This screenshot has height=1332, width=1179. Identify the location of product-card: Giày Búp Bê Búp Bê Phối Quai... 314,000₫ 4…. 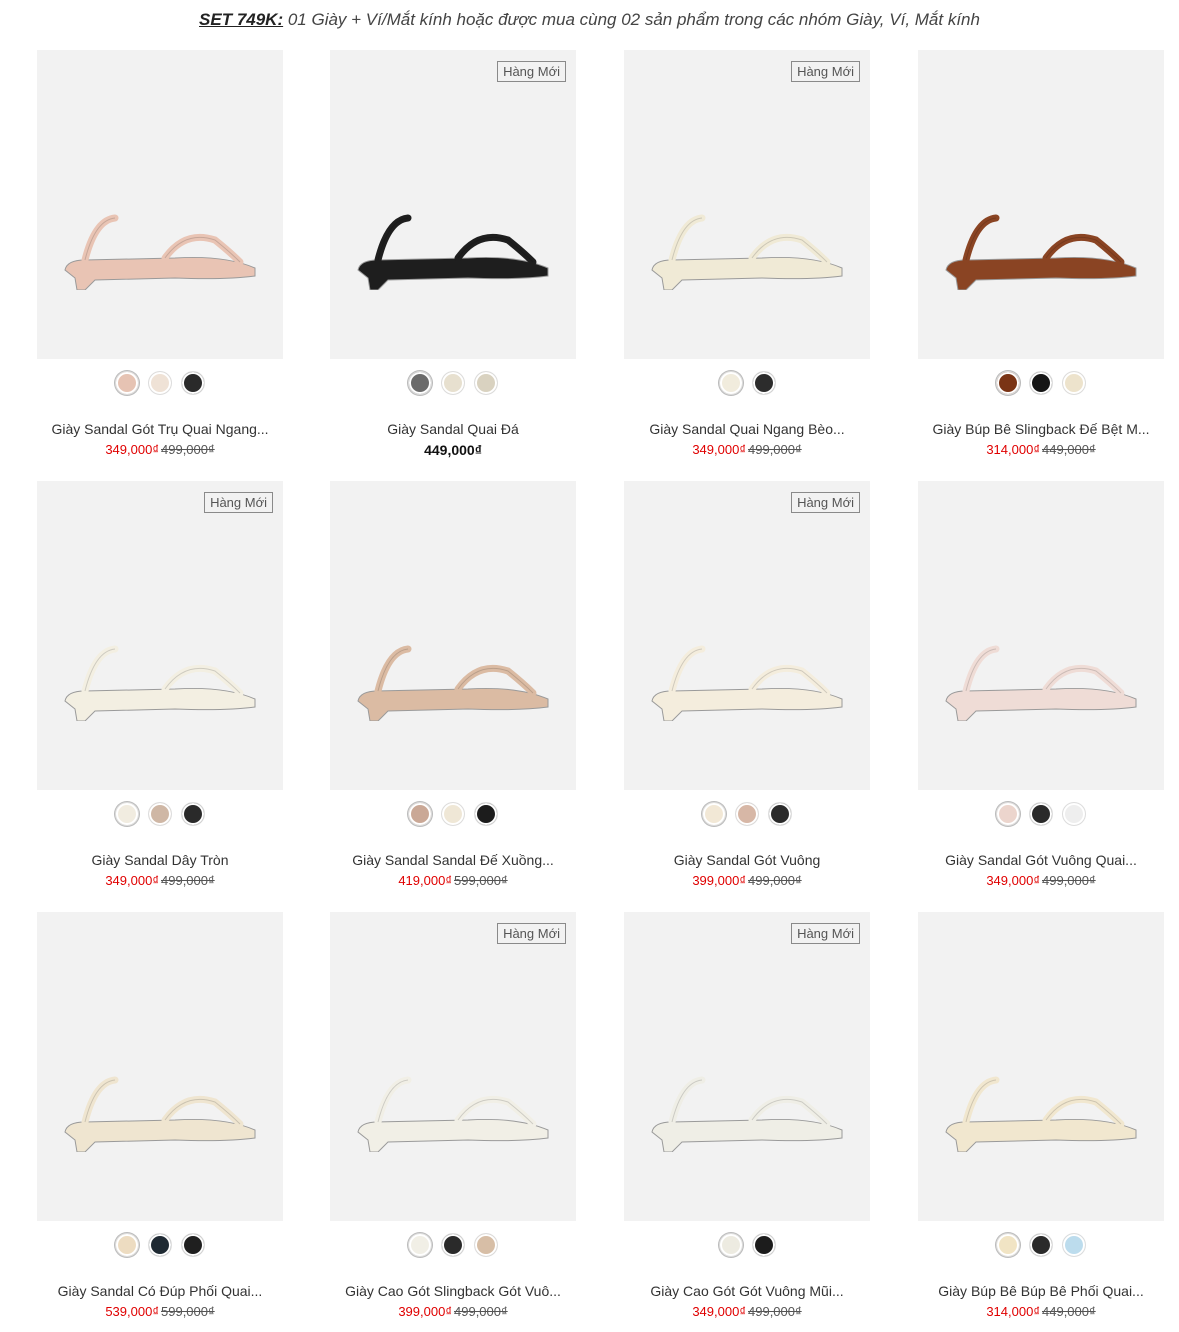
(1041, 1122).